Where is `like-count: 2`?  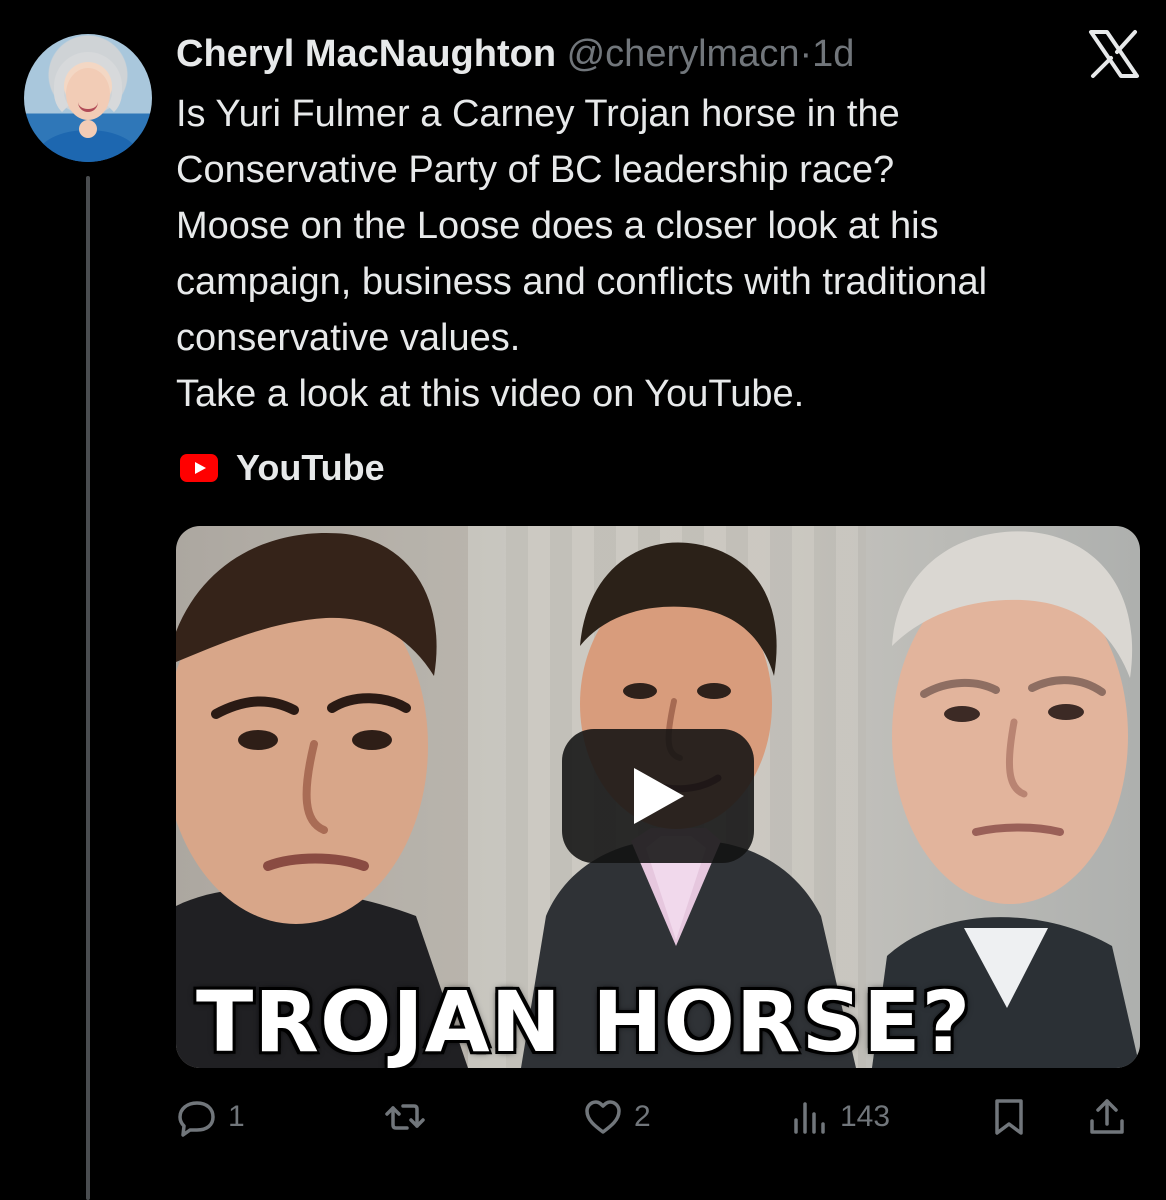
like-count: 2 is located at coordinates (642, 1116).